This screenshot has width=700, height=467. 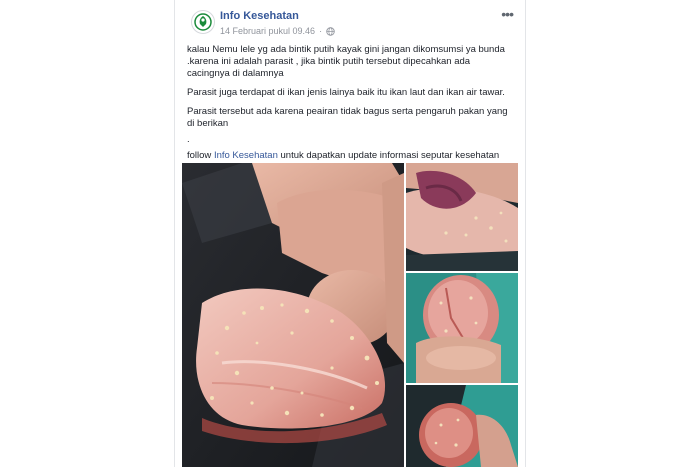 I want to click on health-logo-icon, so click(x=203, y=22).